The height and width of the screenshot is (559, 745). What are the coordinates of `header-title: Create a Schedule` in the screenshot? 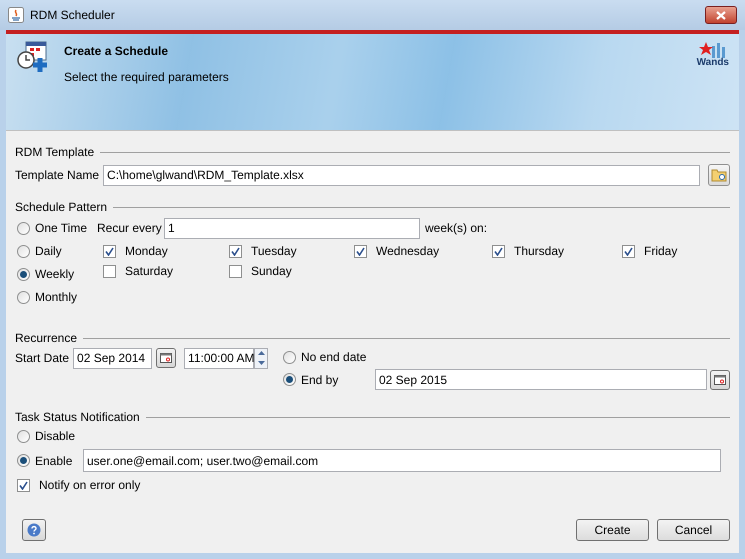 It's located at (117, 51).